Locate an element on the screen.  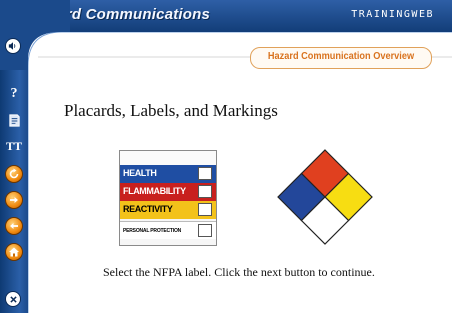
next-icon is located at coordinates (14, 200).